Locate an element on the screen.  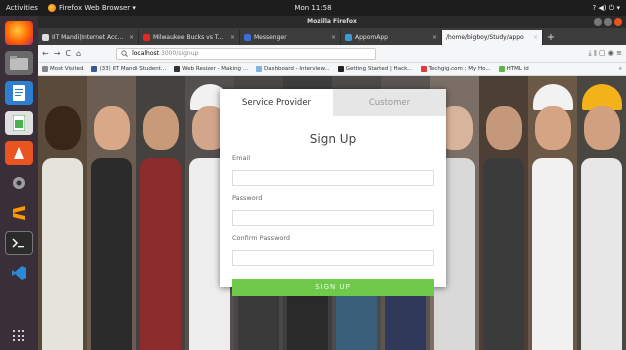
tab-customer: Customer is located at coordinates (389, 102).